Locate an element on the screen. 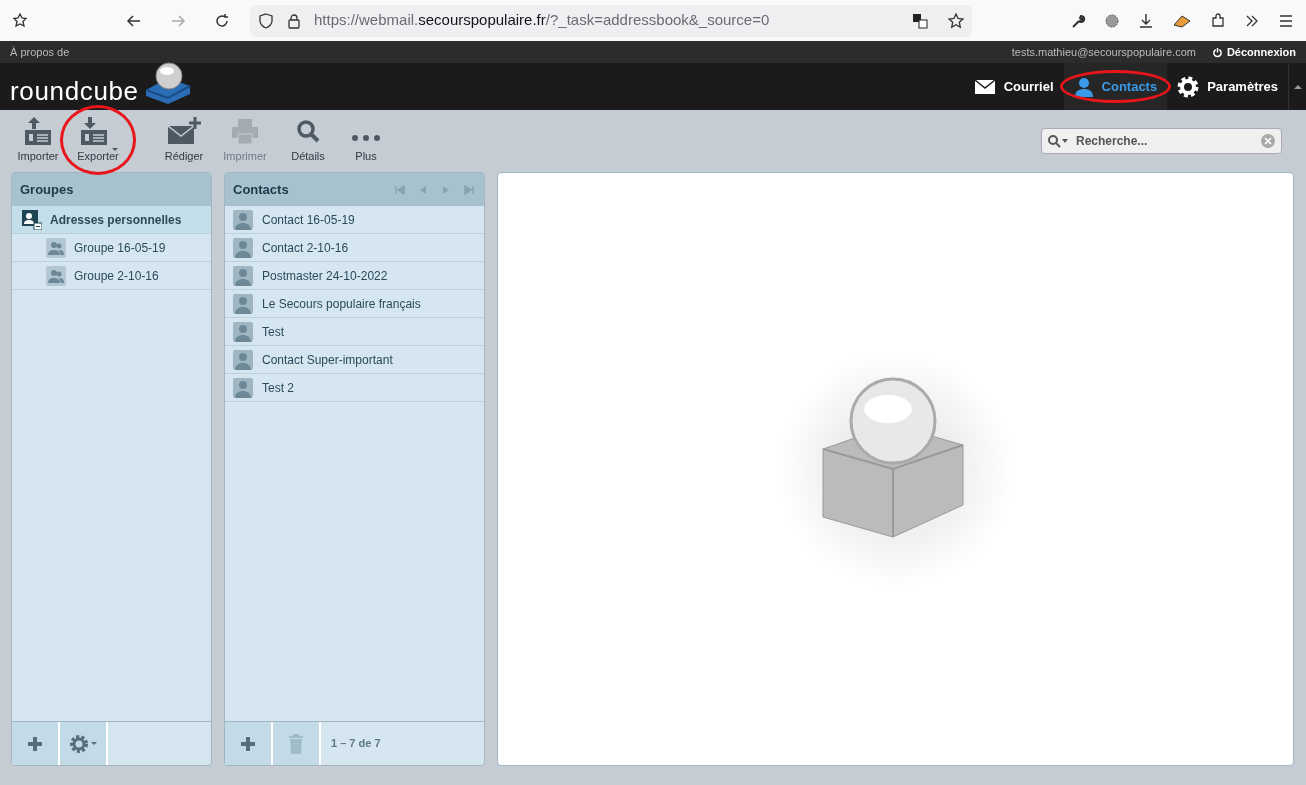 This screenshot has height=785, width=1306. export-icon is located at coordinates (93, 131).